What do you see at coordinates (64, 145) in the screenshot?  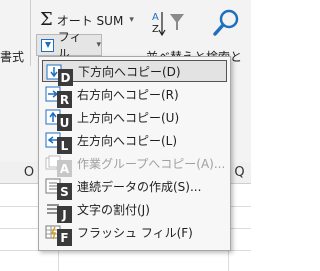 I see `keytip-badge: L` at bounding box center [64, 145].